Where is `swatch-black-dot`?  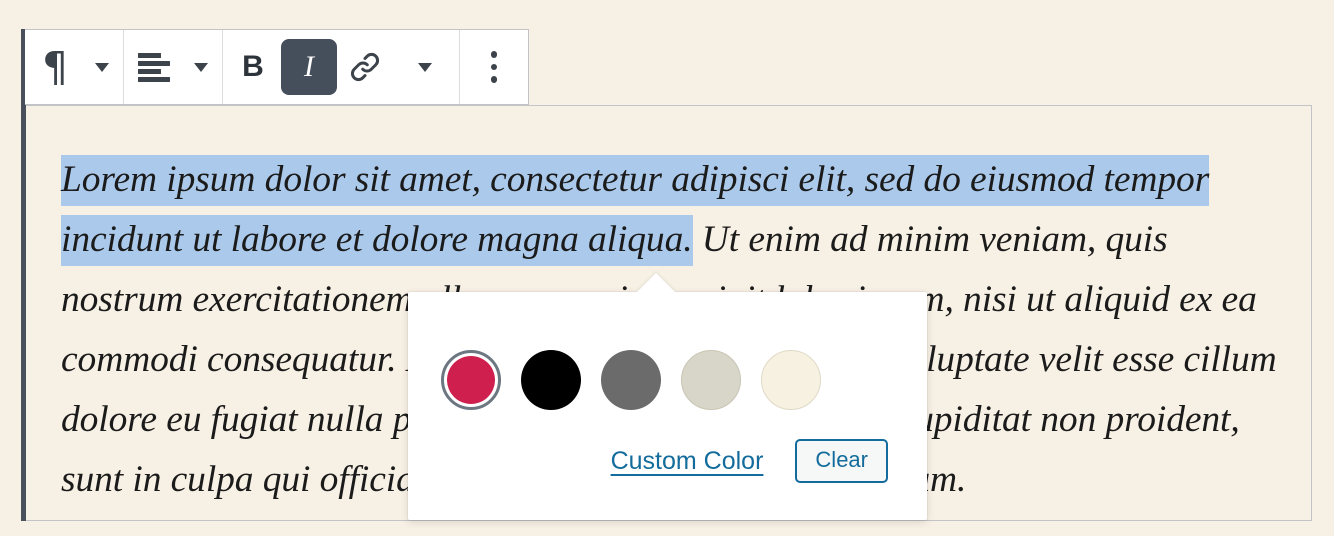
swatch-black-dot is located at coordinates (551, 380).